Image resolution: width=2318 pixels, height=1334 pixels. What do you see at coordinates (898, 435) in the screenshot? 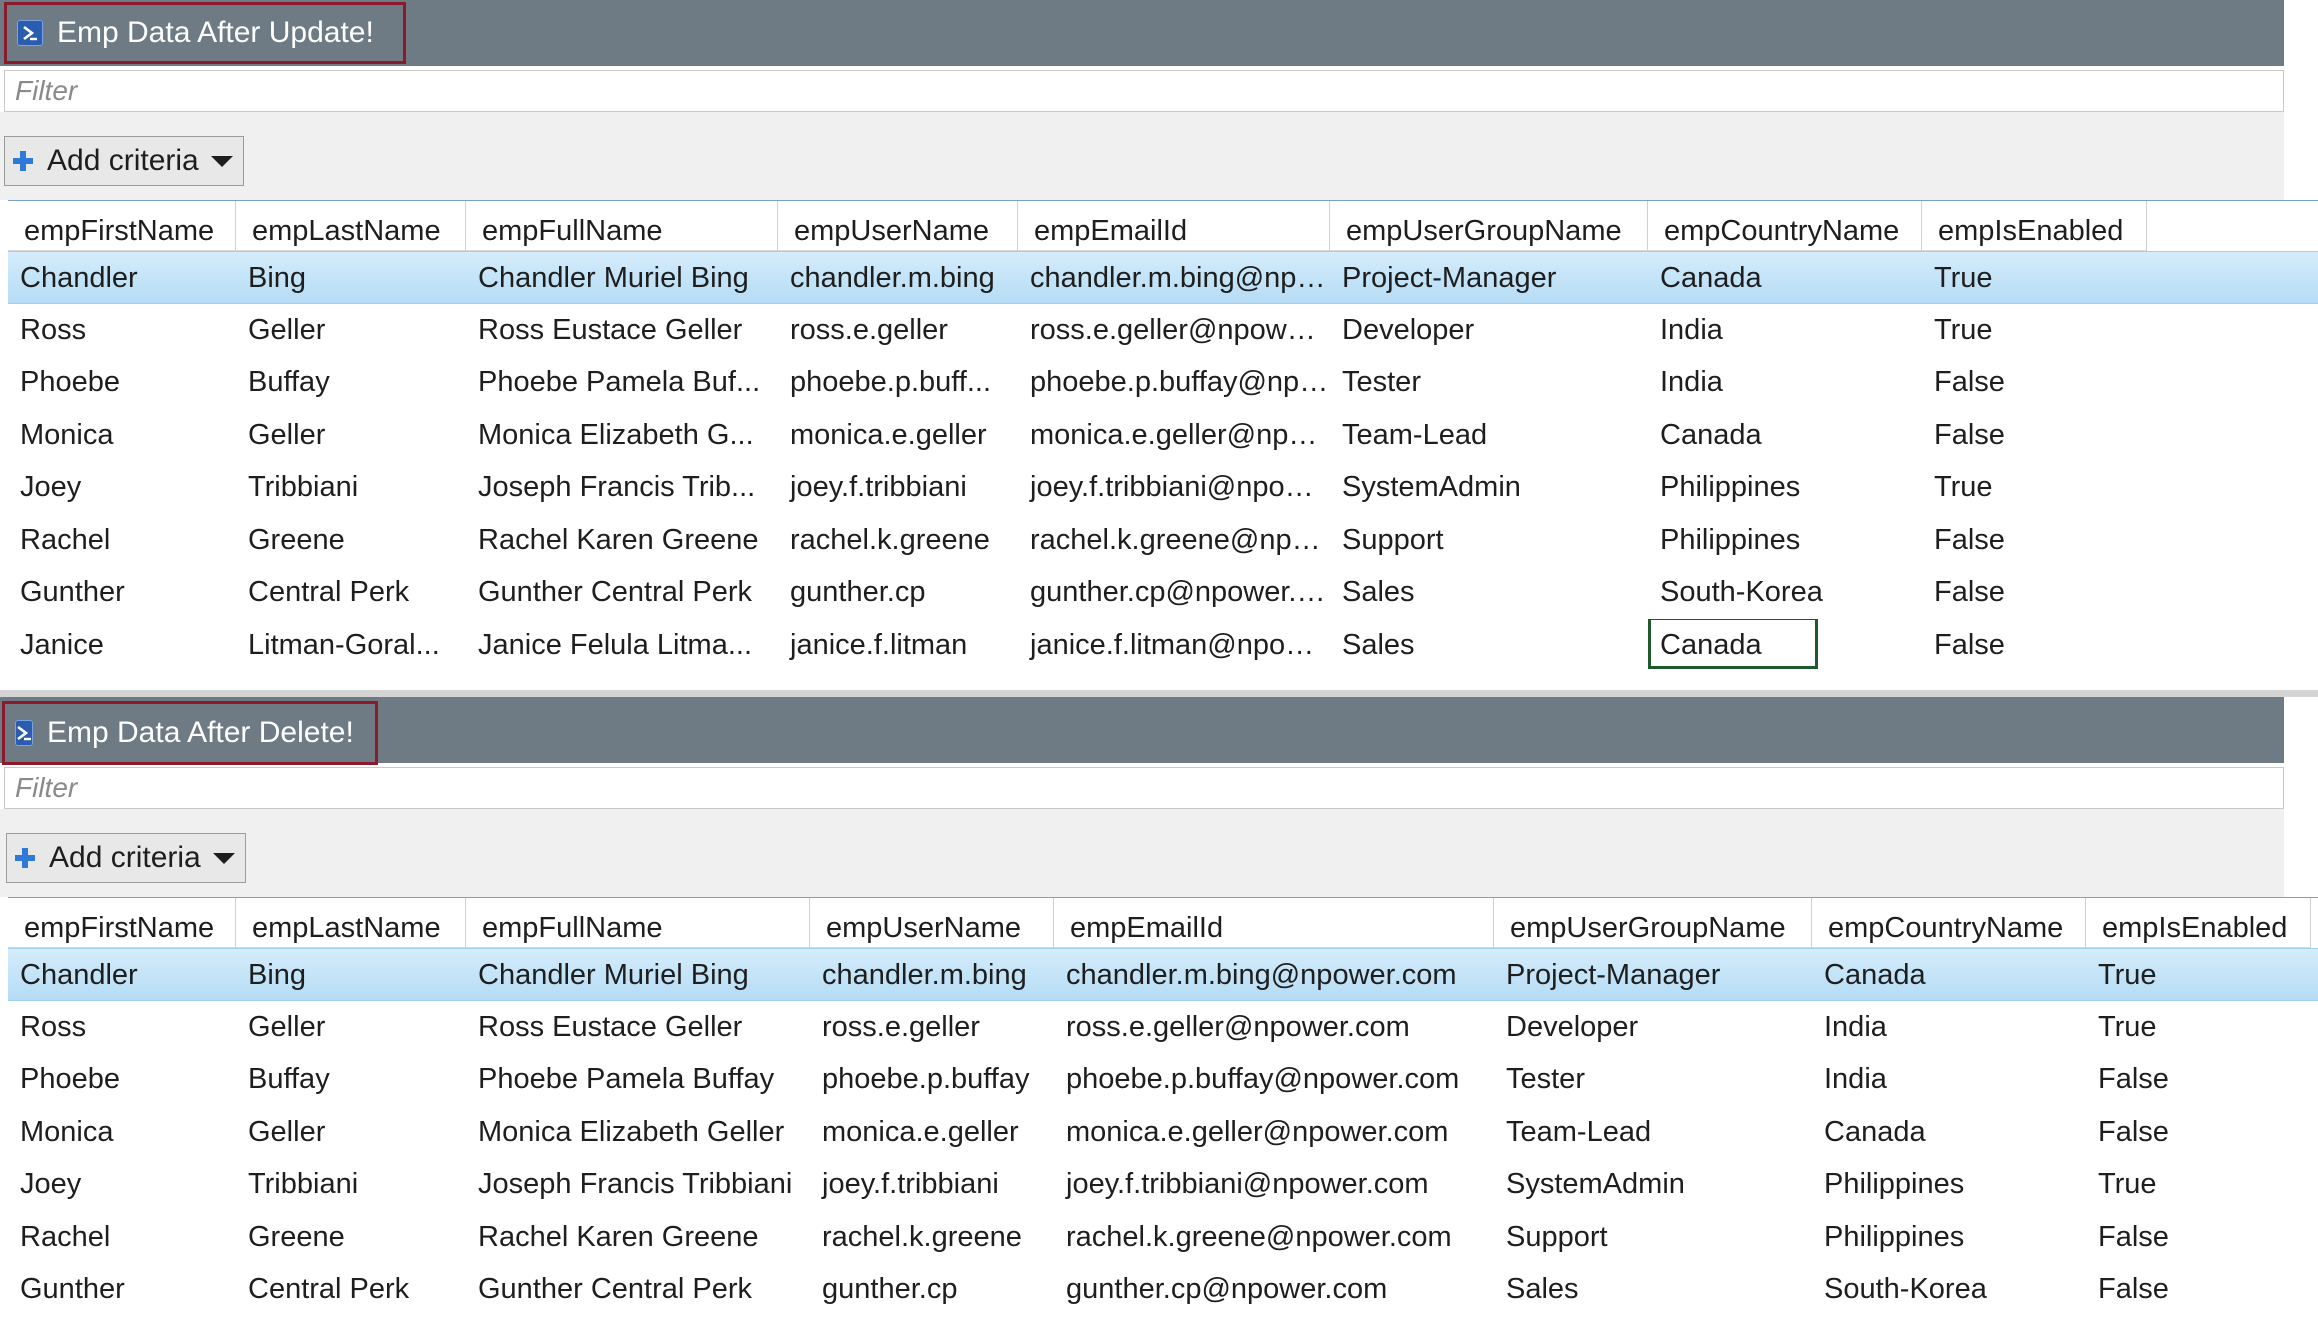
I see `table-cell-empUserName: monica.e.geller` at bounding box center [898, 435].